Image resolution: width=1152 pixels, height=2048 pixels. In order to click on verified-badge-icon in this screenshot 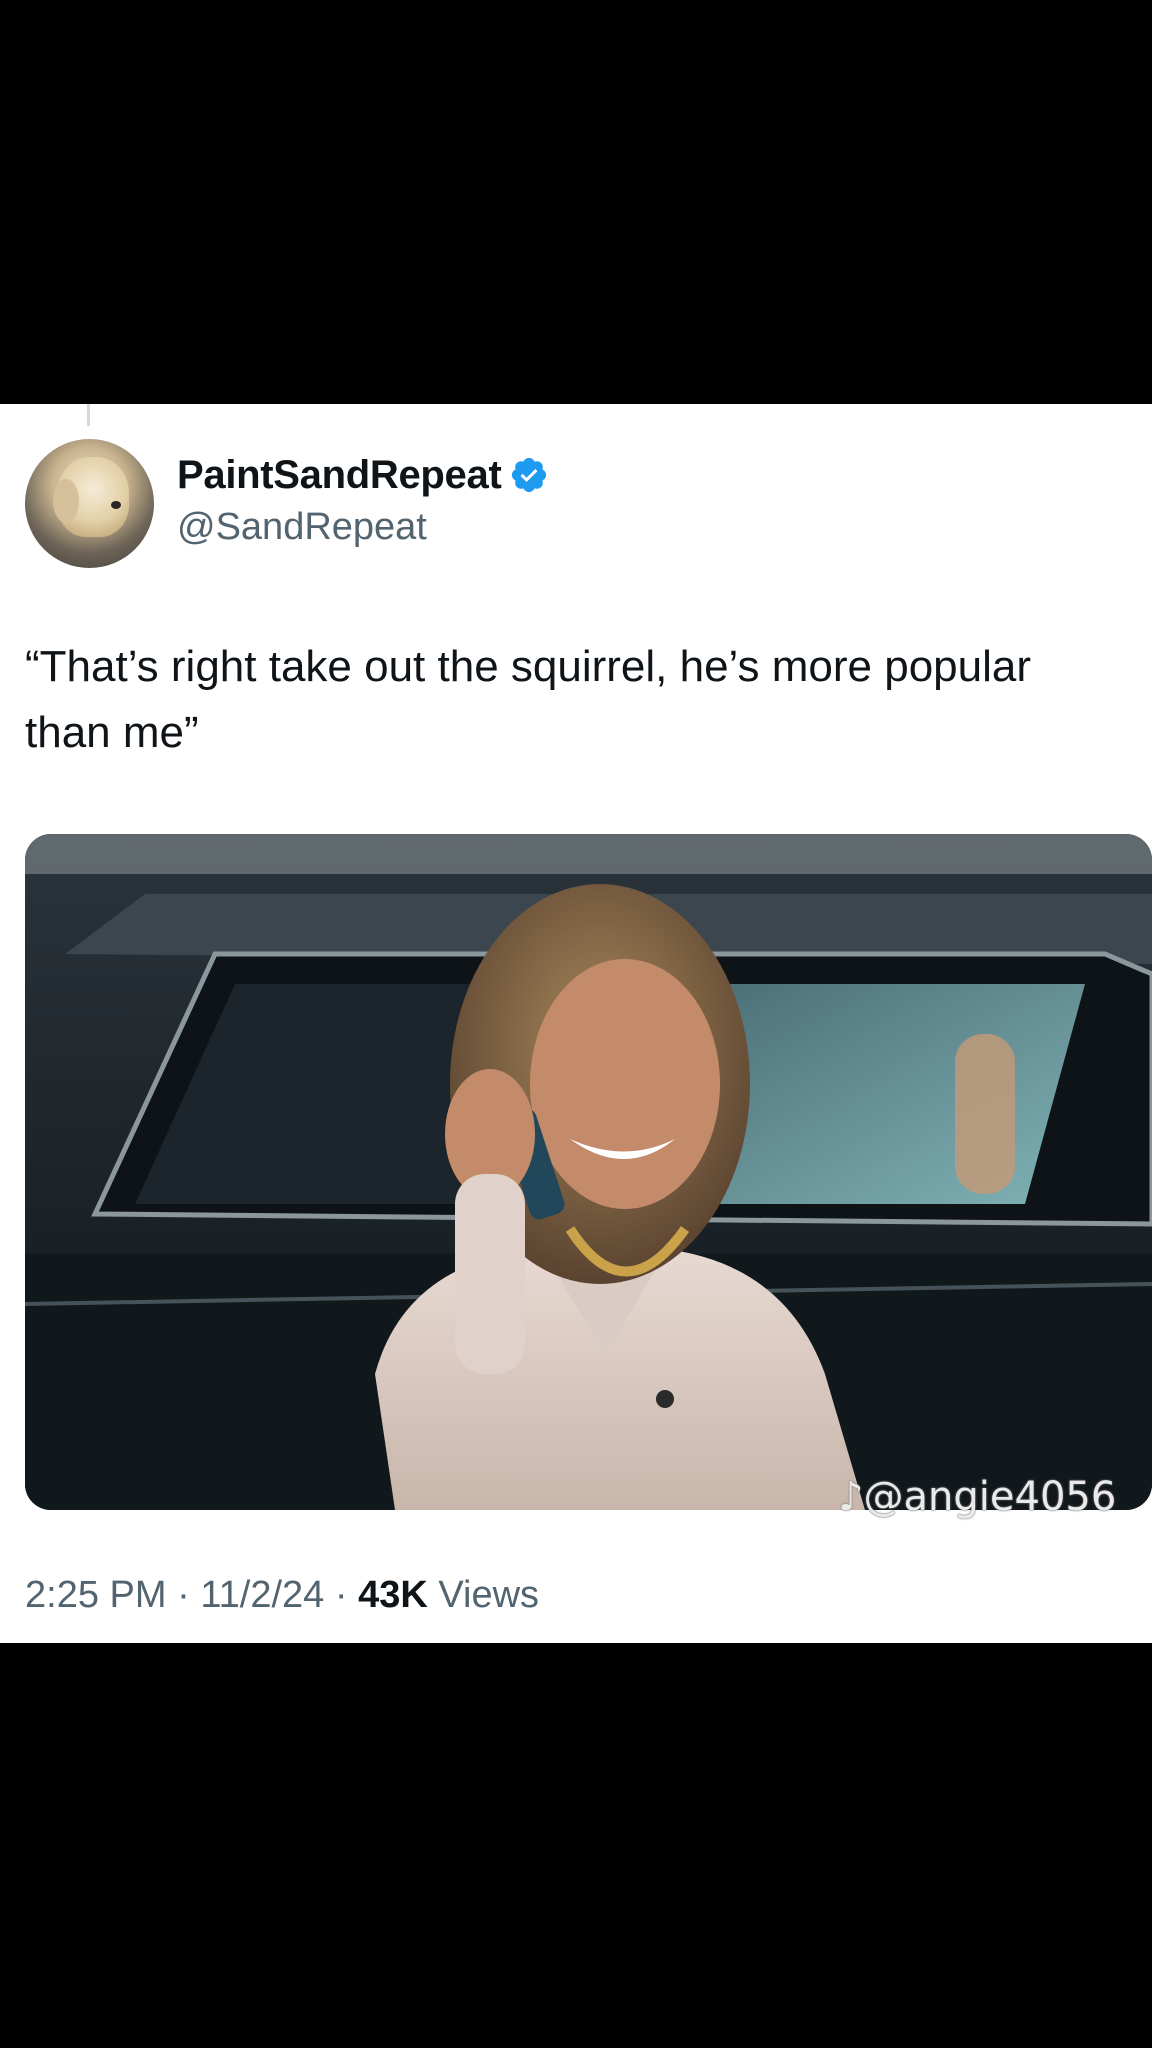, I will do `click(529, 475)`.